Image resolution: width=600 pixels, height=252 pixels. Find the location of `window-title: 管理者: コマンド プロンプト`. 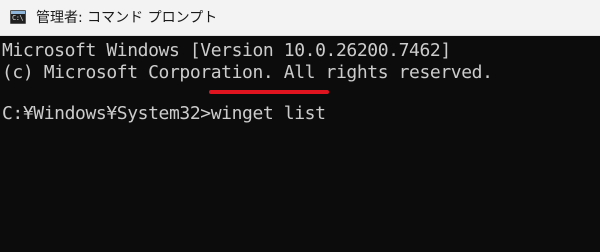

window-title: 管理者: コマンド プロンプト is located at coordinates (127, 18).